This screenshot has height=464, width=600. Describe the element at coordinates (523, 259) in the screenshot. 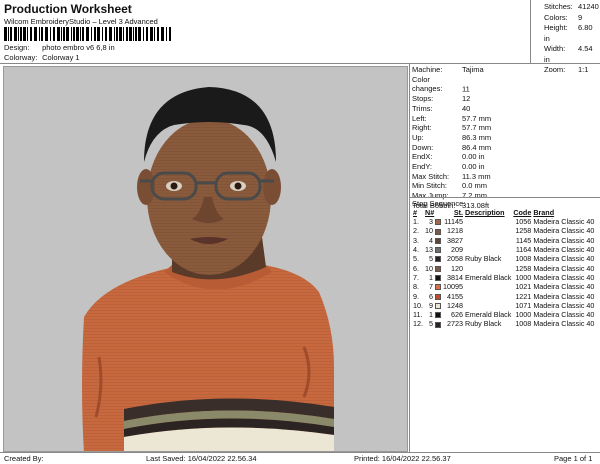

I see `row-code: 1008` at that location.